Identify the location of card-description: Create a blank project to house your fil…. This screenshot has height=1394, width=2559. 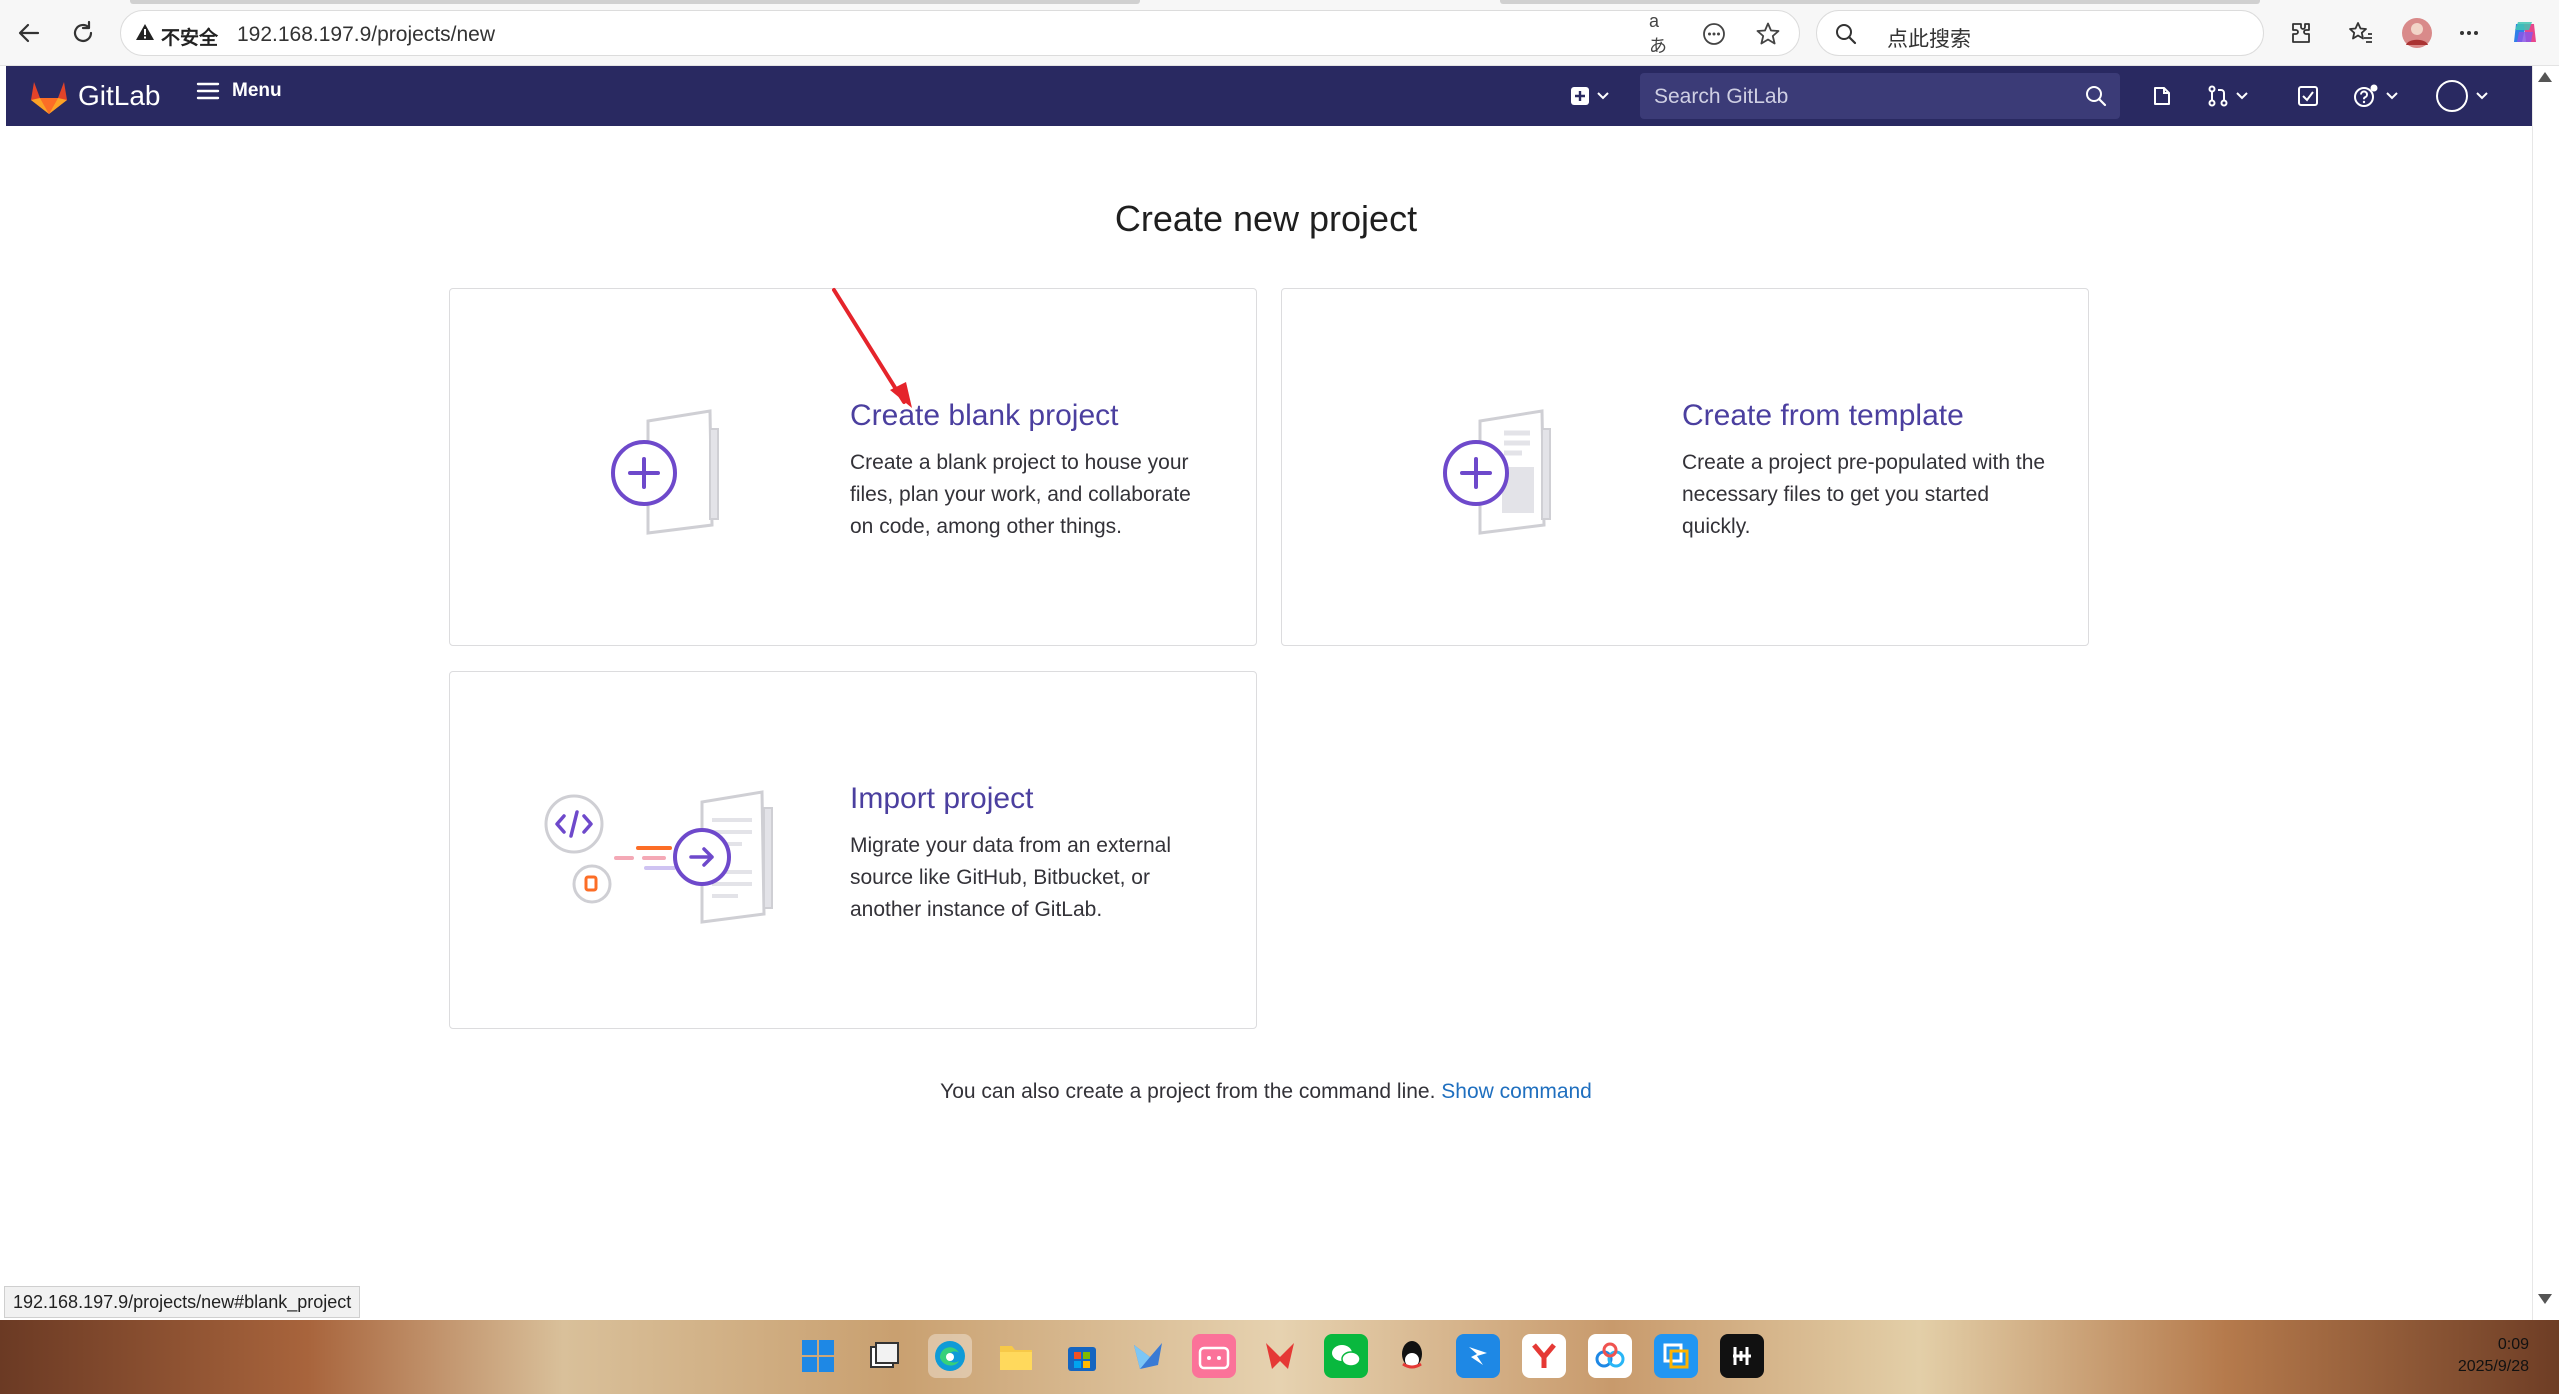
(1020, 494).